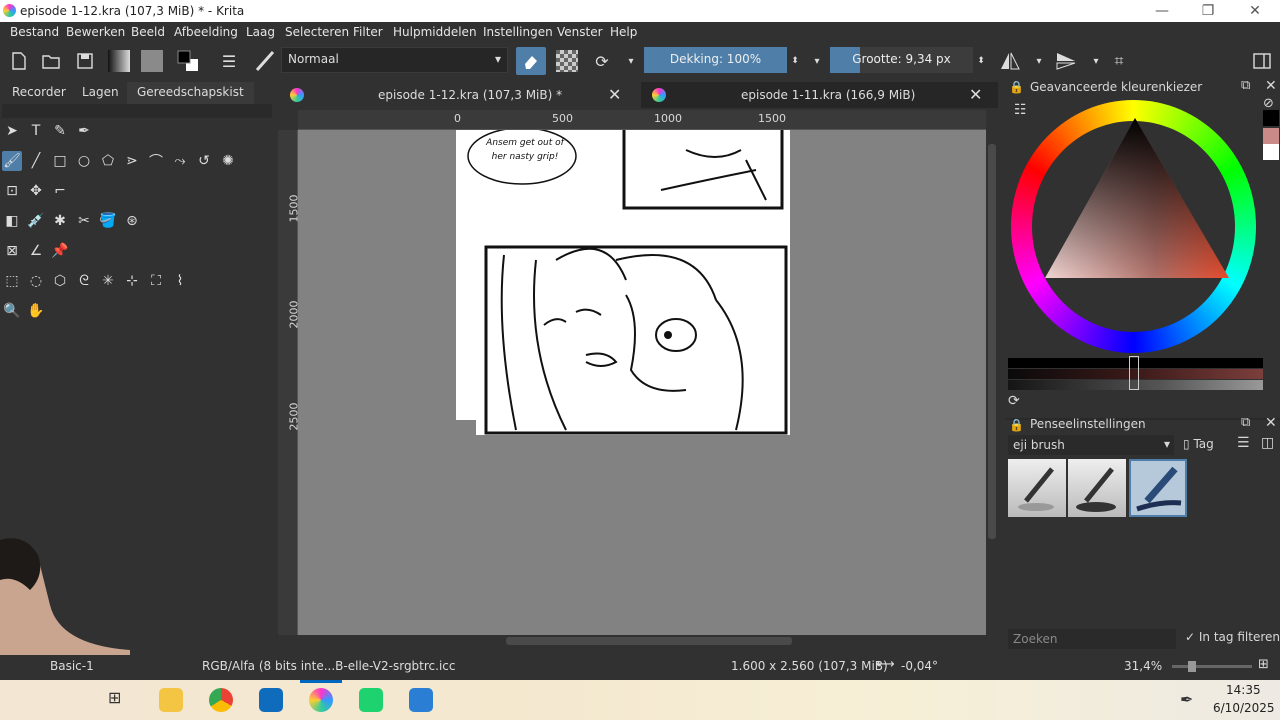 This screenshot has height=720, width=1280. What do you see at coordinates (1208, 11) in the screenshot?
I see `restore-button: ❐` at bounding box center [1208, 11].